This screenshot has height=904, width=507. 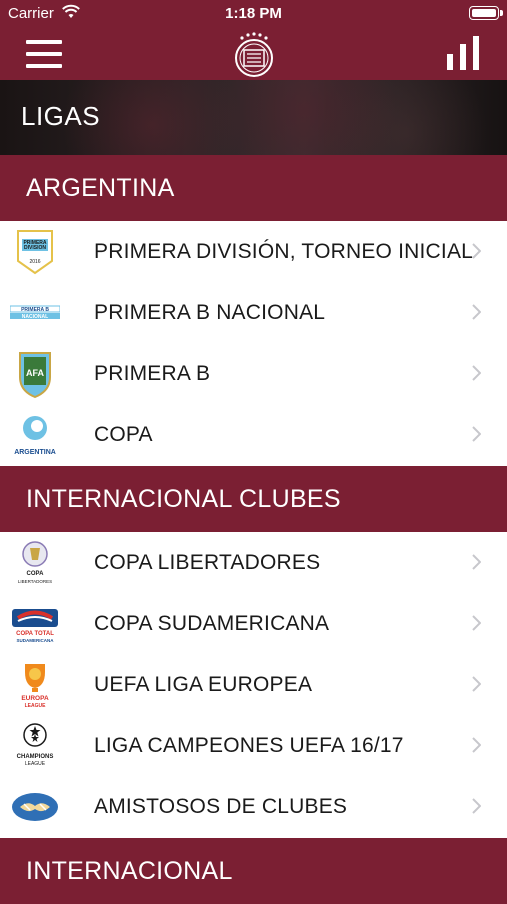 What do you see at coordinates (36, 574) in the screenshot?
I see `svg-text: COPA` at bounding box center [36, 574].